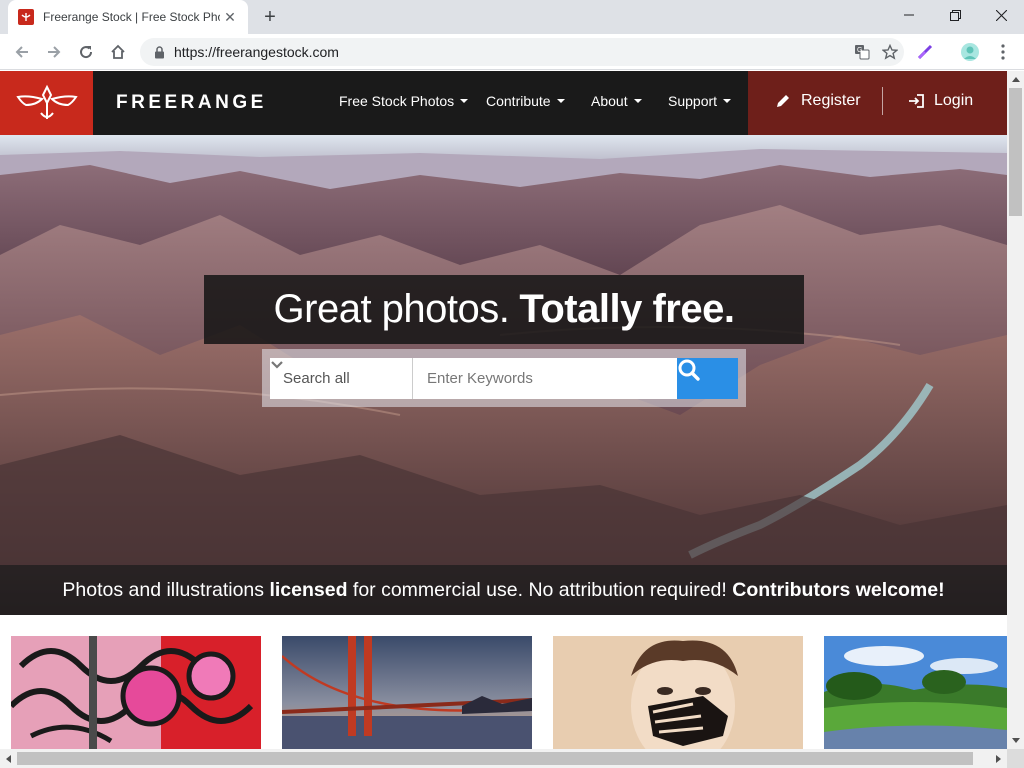  I want to click on nav-label: Support, so click(693, 101).